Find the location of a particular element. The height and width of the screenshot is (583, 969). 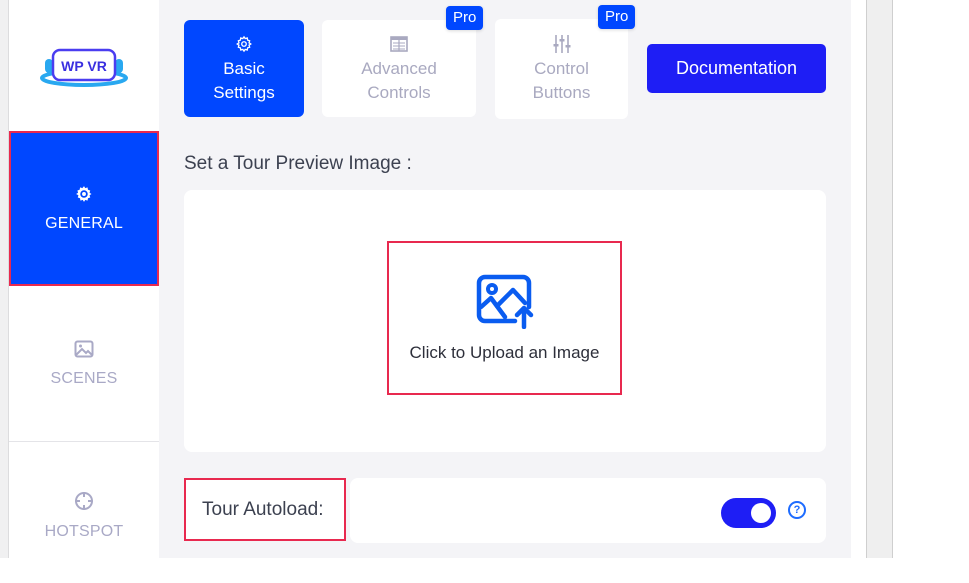

tab-label-line2: Settings is located at coordinates (244, 92).